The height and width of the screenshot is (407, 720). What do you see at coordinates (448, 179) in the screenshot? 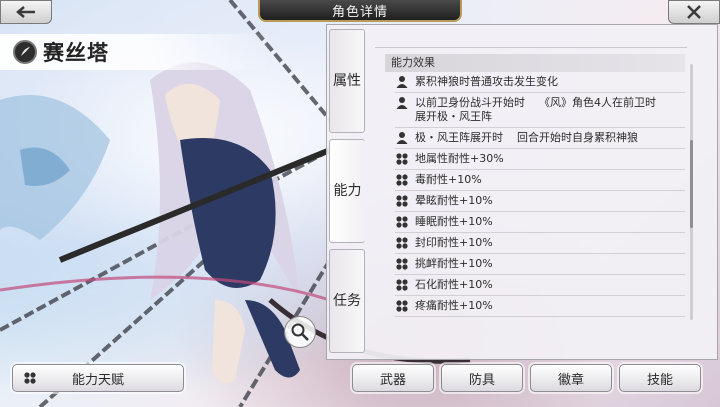
I see `ability-text: 毒耐性+10%` at bounding box center [448, 179].